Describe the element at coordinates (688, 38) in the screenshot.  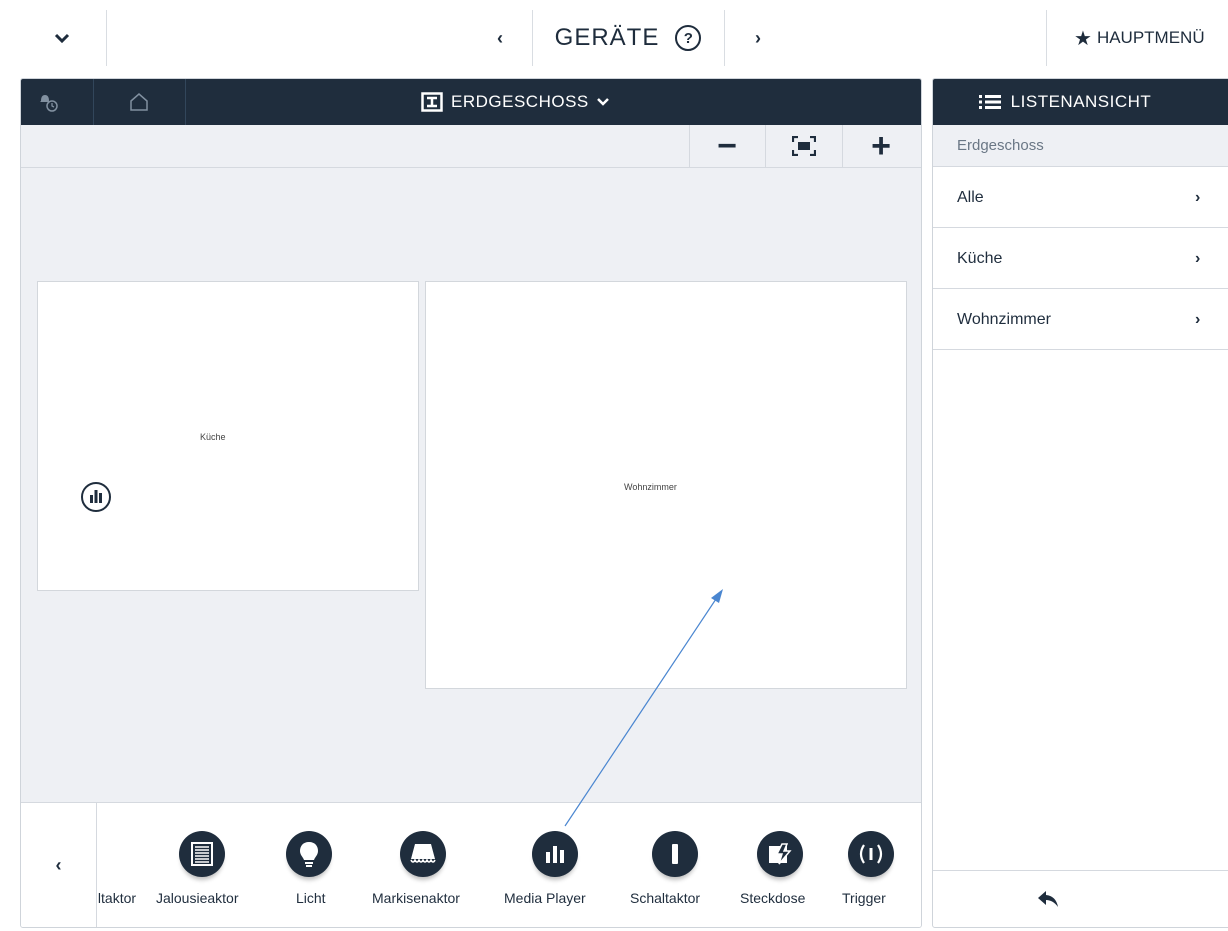
I see `help-icon: ?` at that location.